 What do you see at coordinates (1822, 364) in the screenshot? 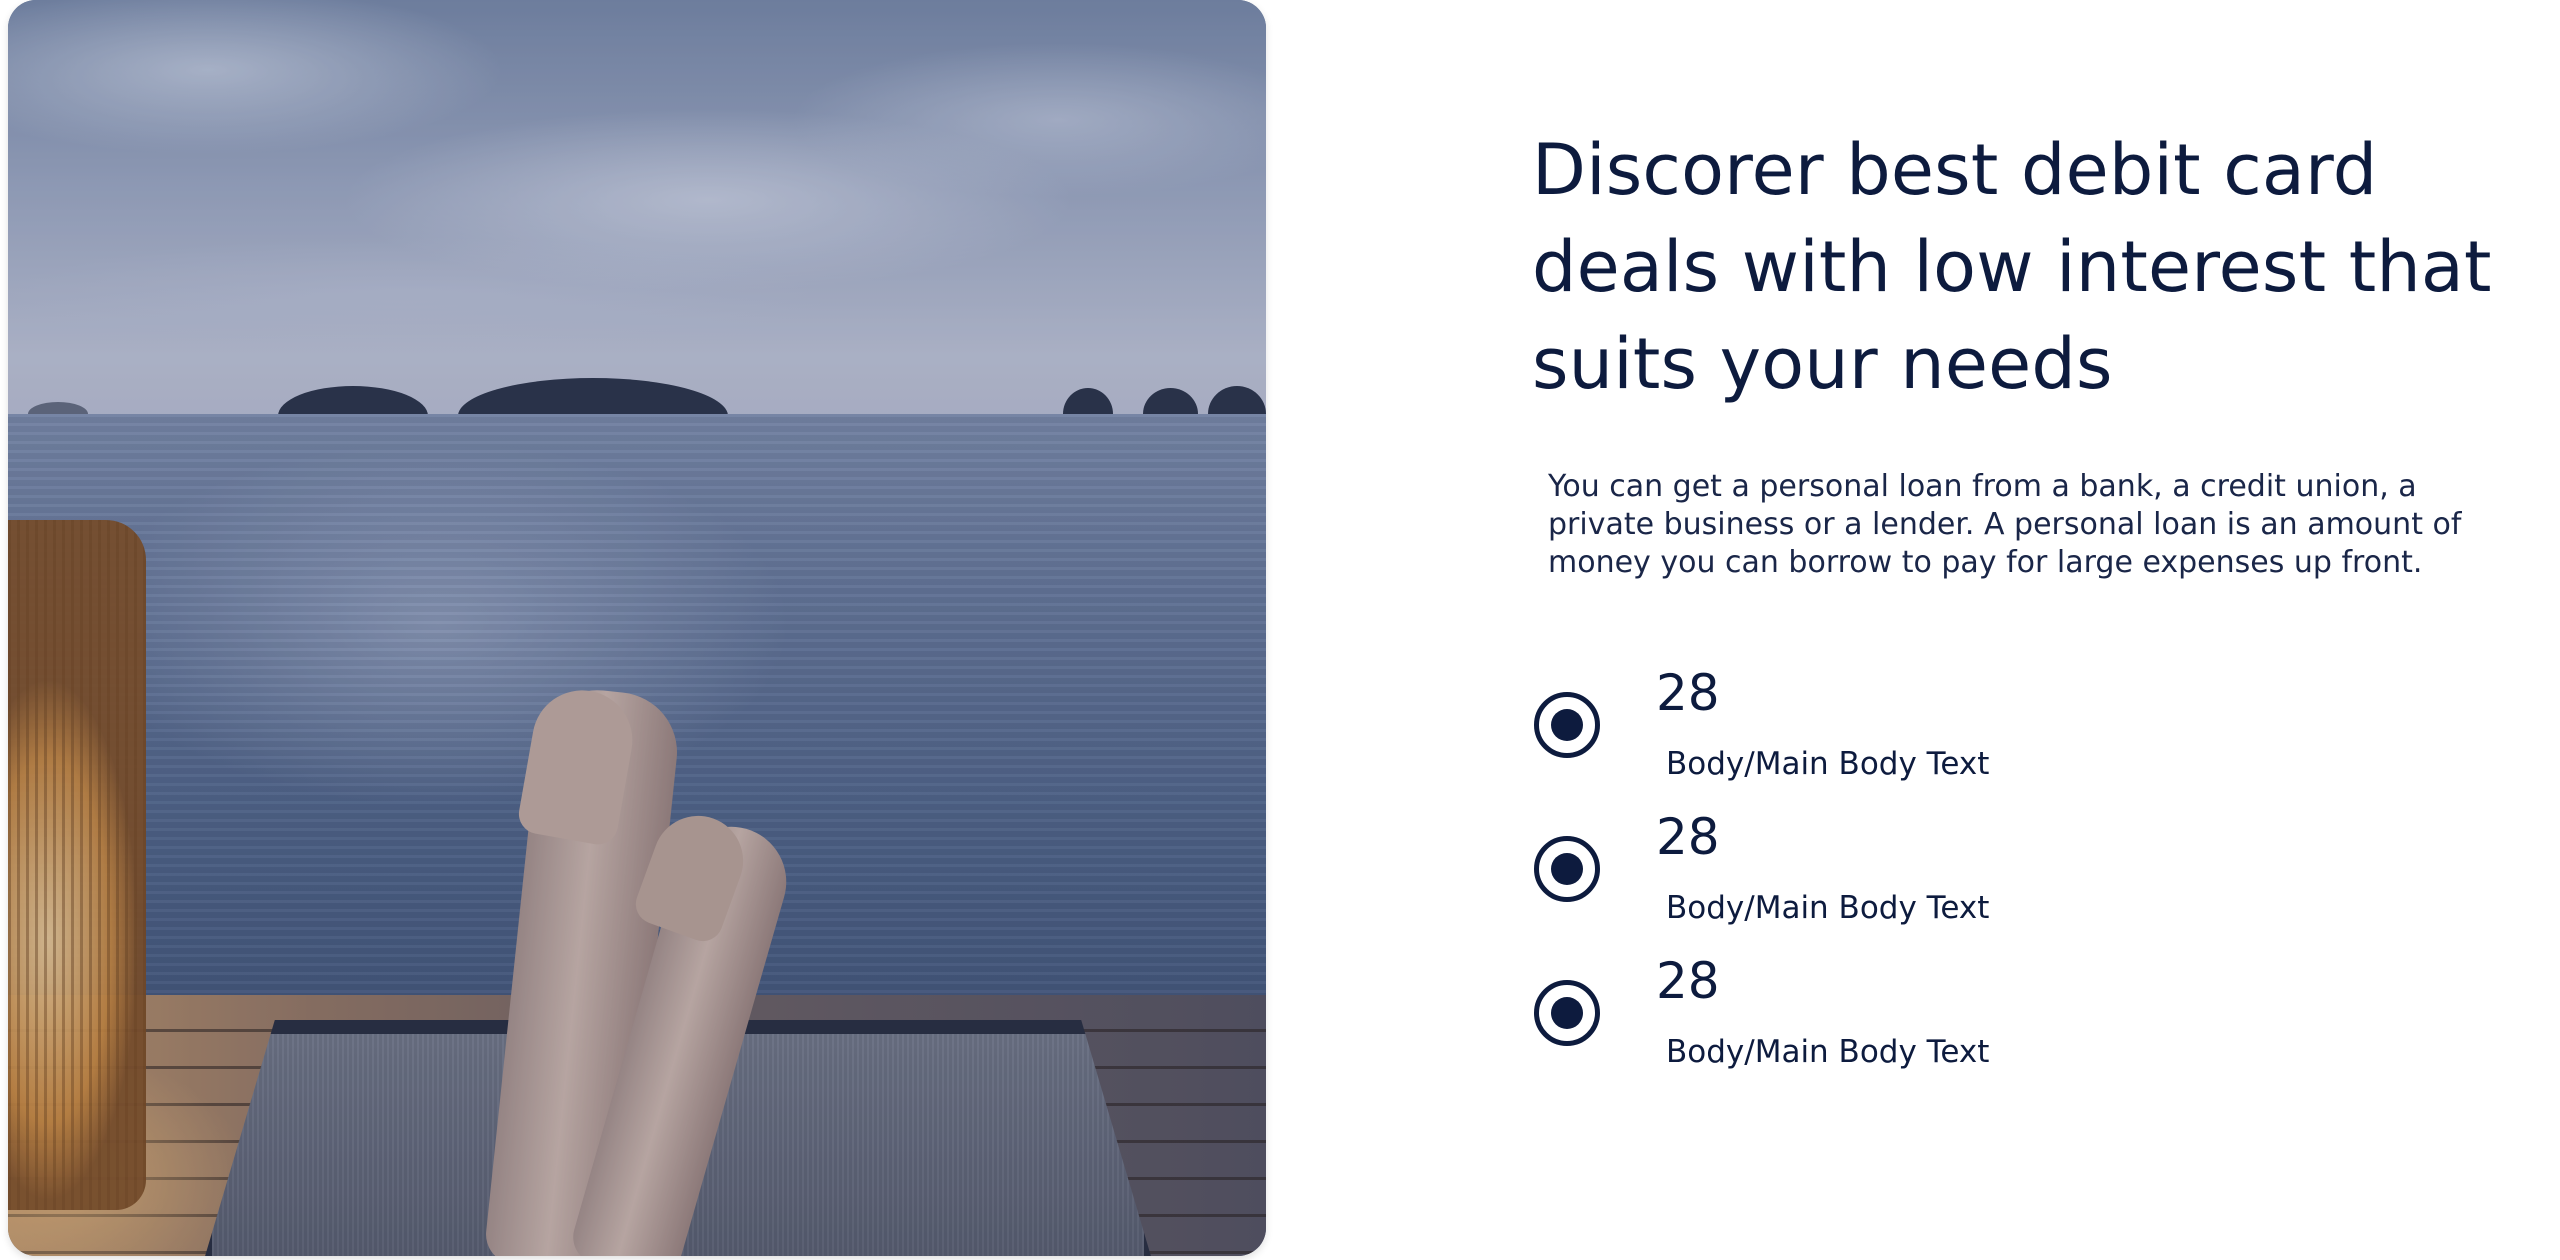
I see `headline-line: suits your needs` at bounding box center [1822, 364].